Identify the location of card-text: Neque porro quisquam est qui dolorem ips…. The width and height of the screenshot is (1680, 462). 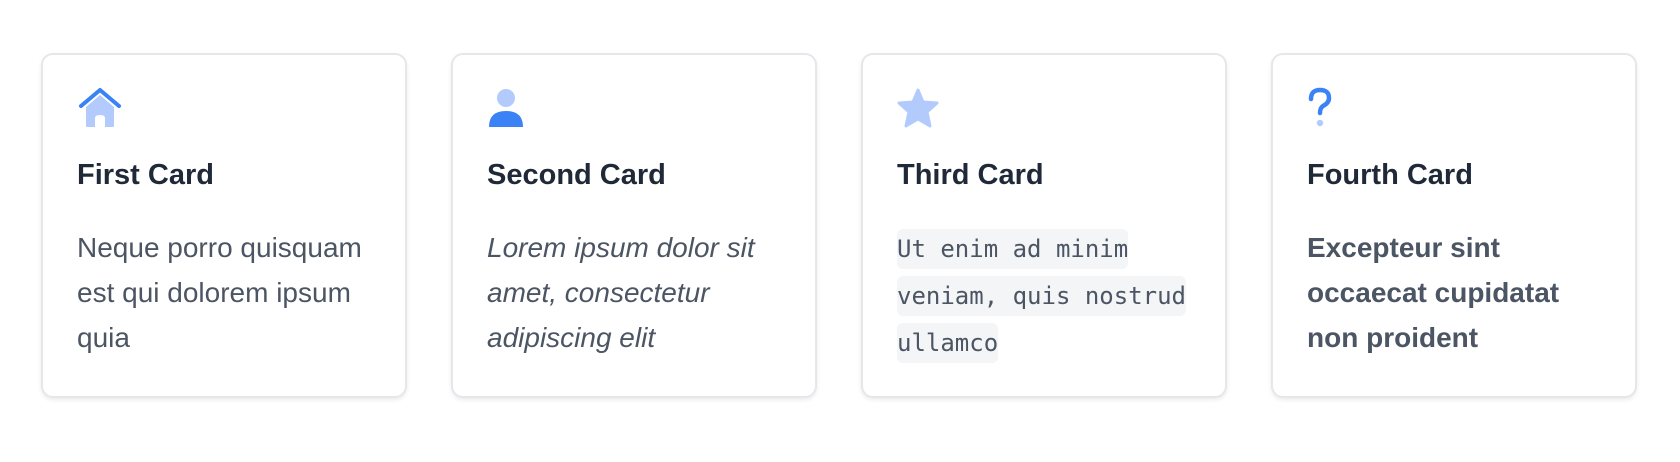
(219, 292).